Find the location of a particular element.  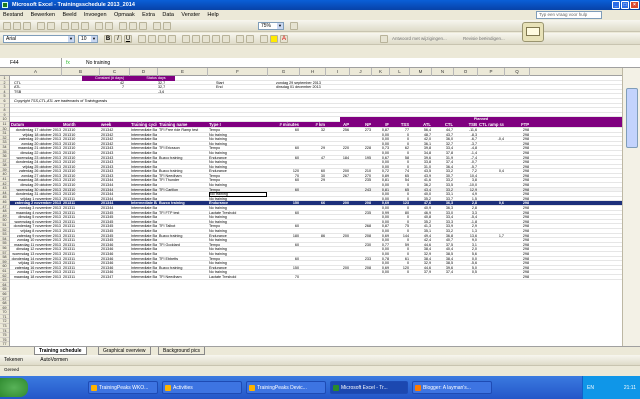

drawing-menu: Tekenen is located at coordinates (13, 360).